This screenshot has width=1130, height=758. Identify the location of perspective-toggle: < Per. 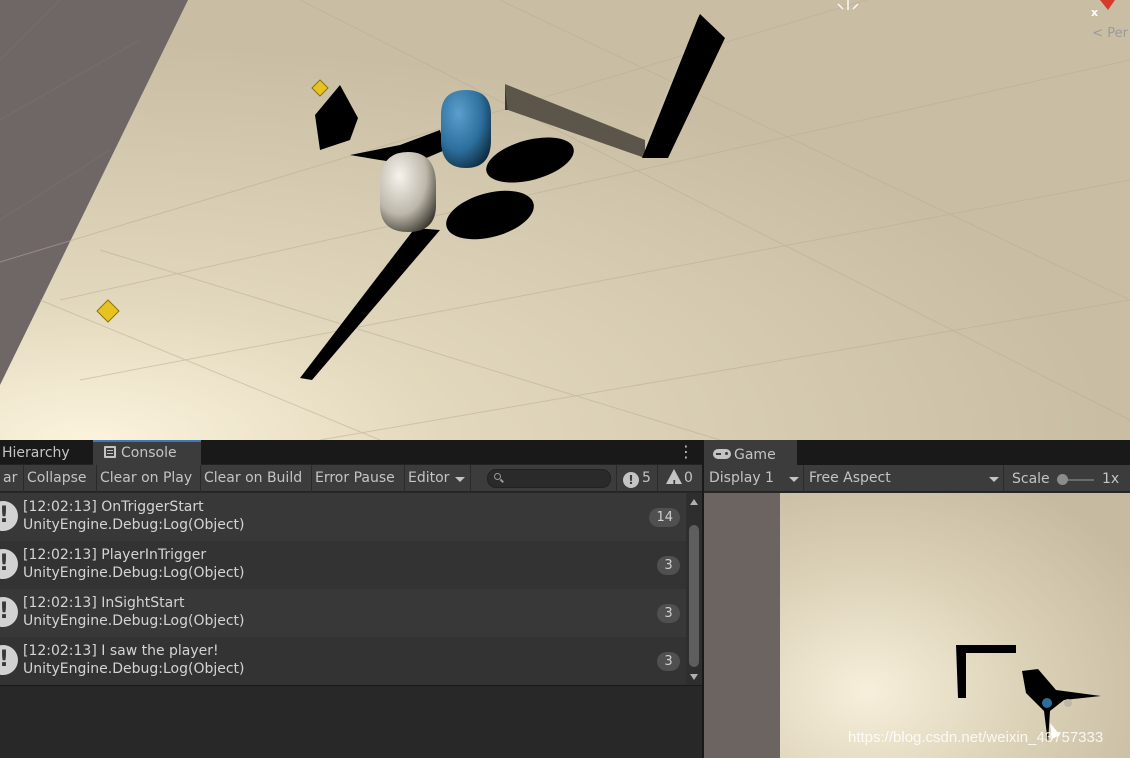
(1110, 33).